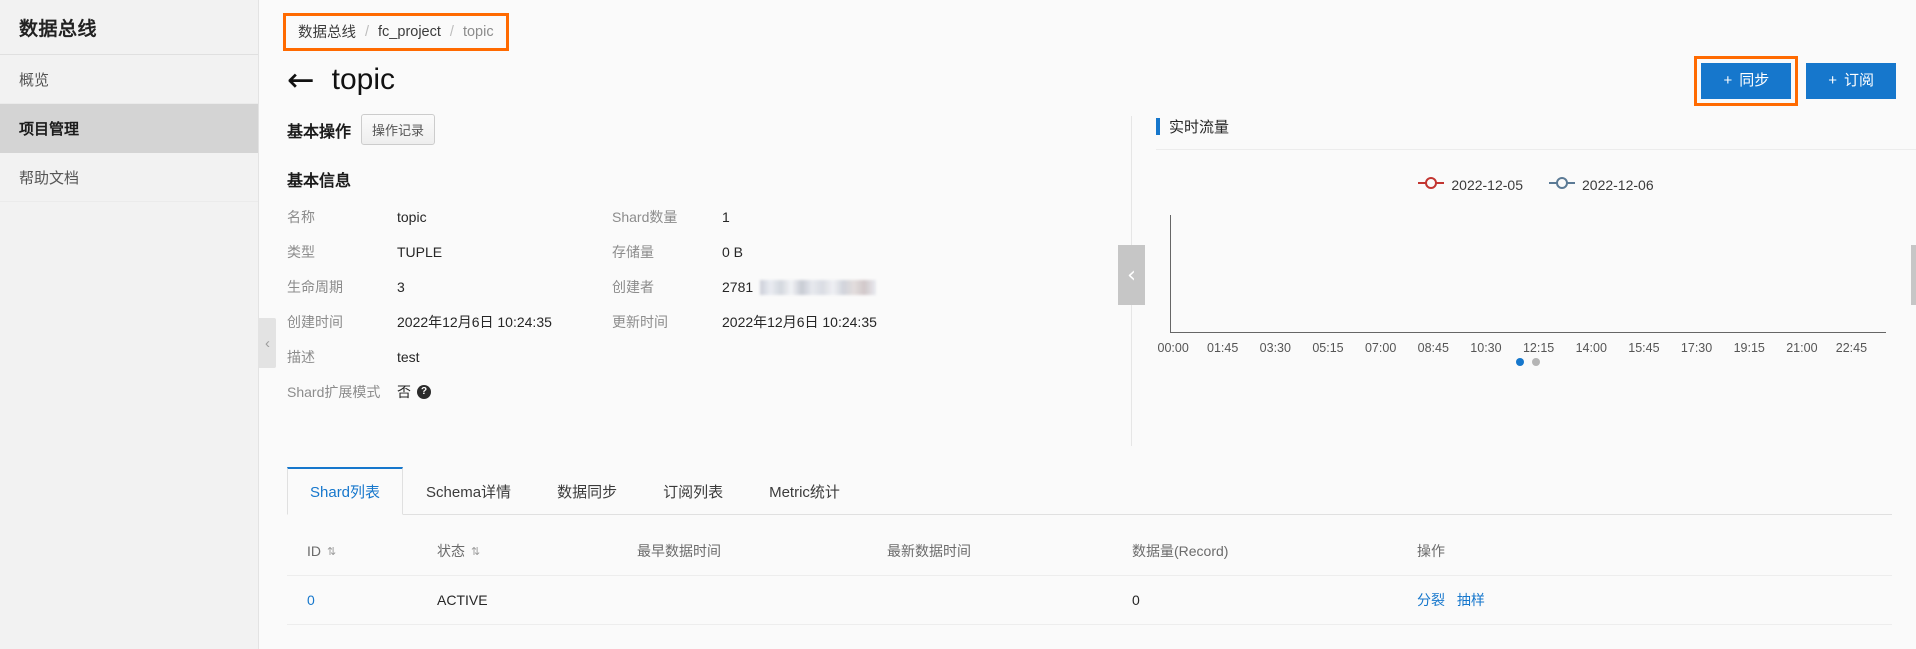  Describe the element at coordinates (1858, 80) in the screenshot. I see `subscribe-button-label: 订阅` at that location.